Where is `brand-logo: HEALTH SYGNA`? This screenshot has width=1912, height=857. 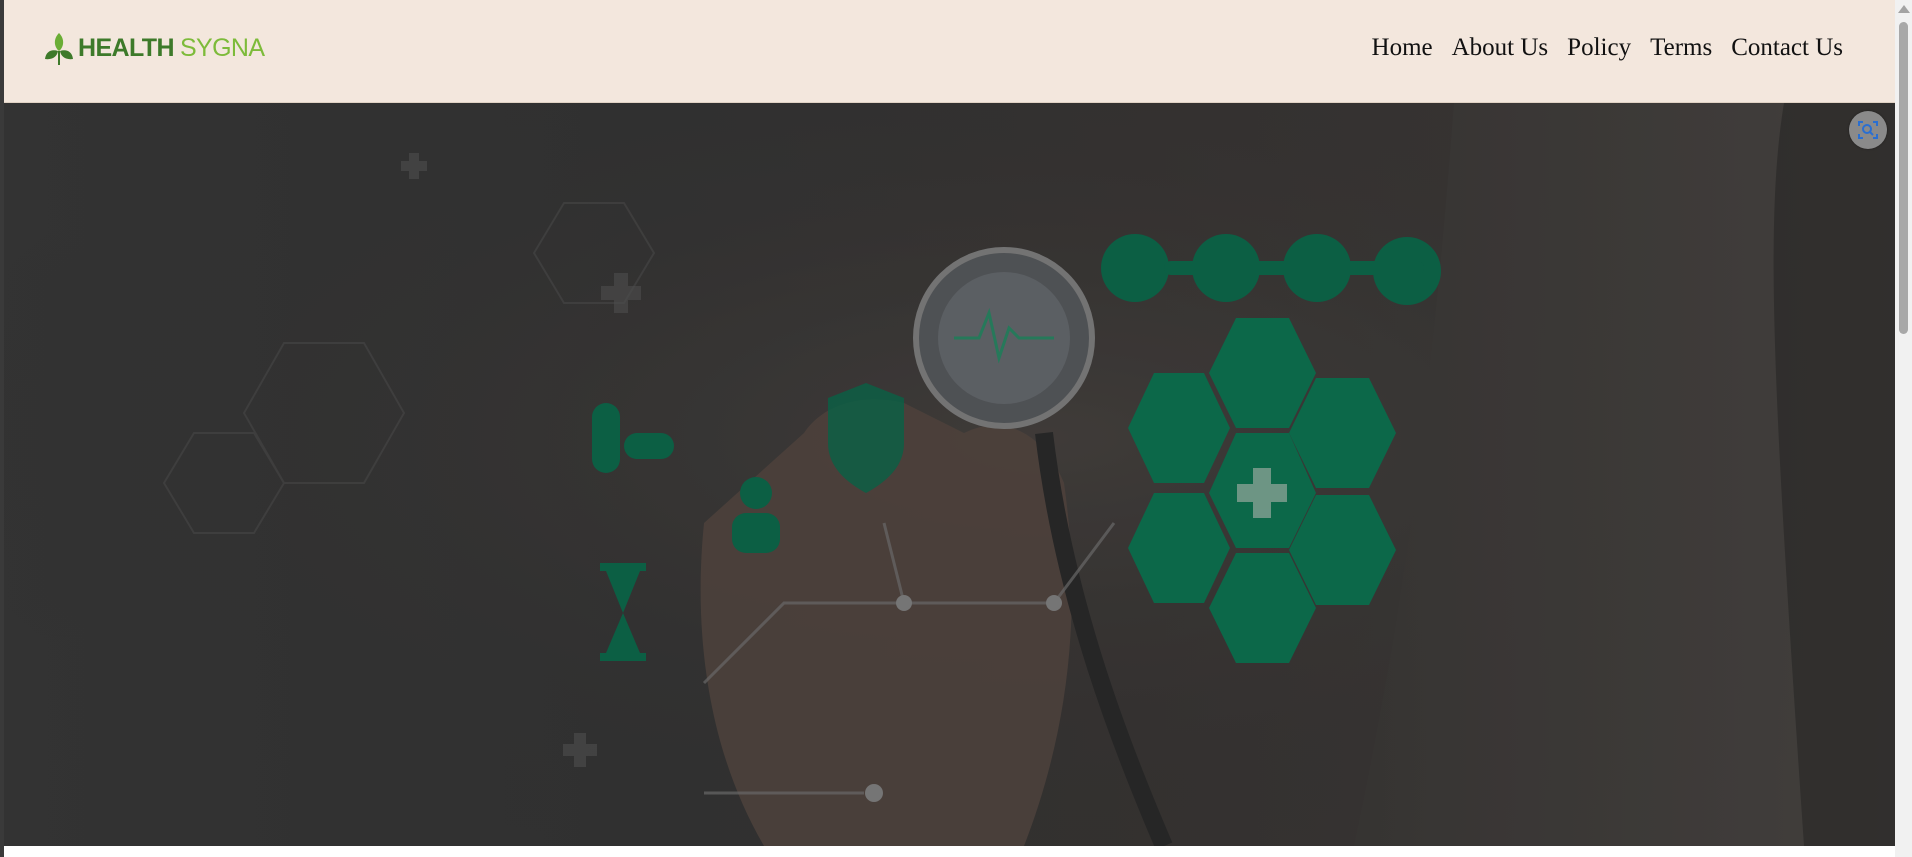
brand-logo: HEALTH SYGNA is located at coordinates (153, 48).